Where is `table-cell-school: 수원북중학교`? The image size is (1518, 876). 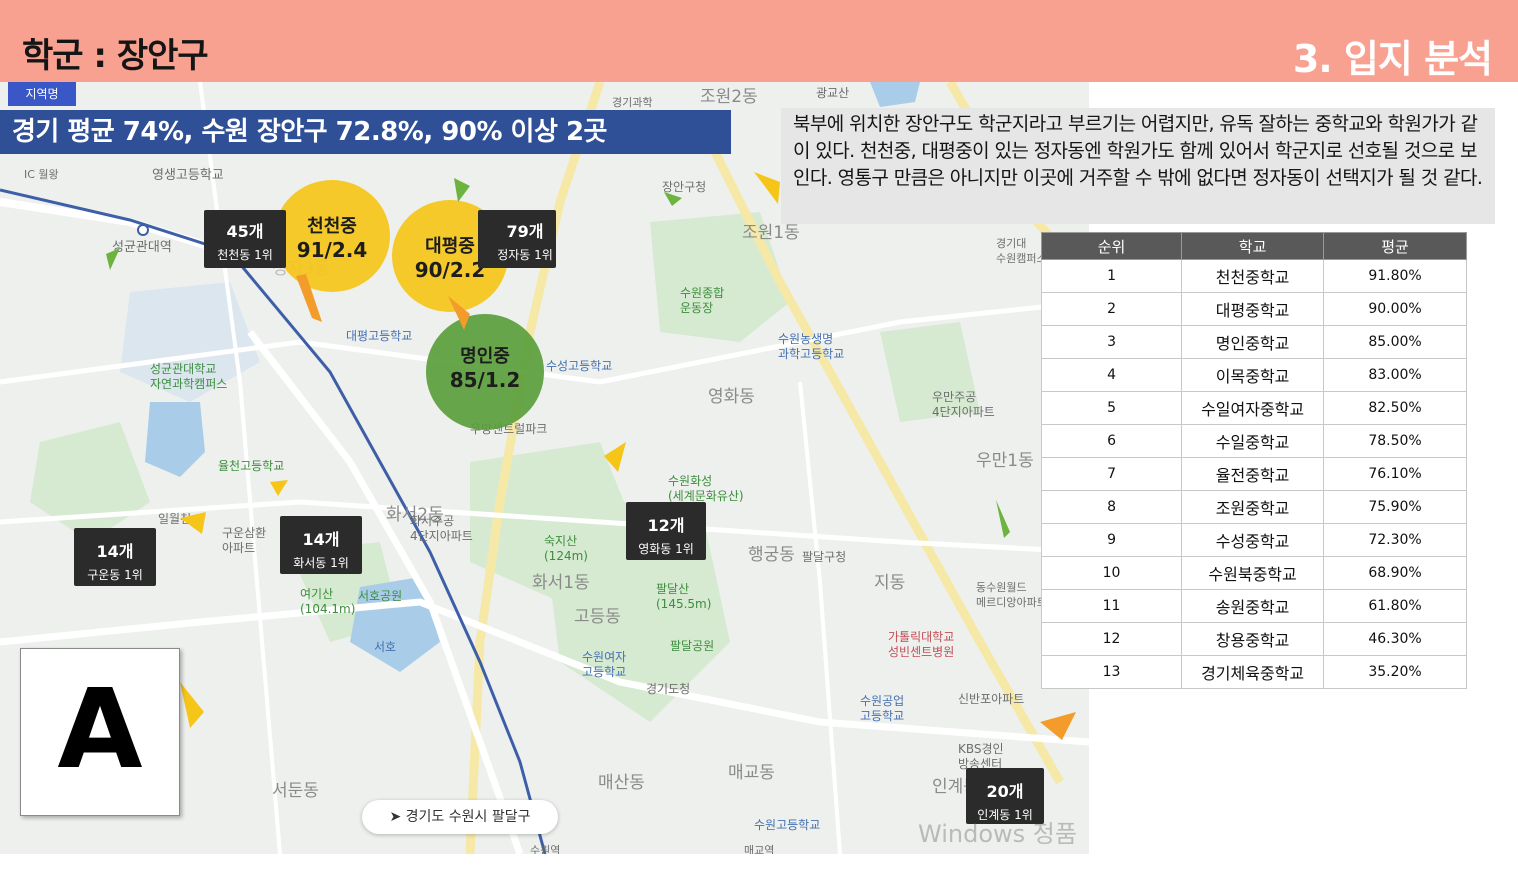
table-cell-school: 수원북중학교 is located at coordinates (1253, 573).